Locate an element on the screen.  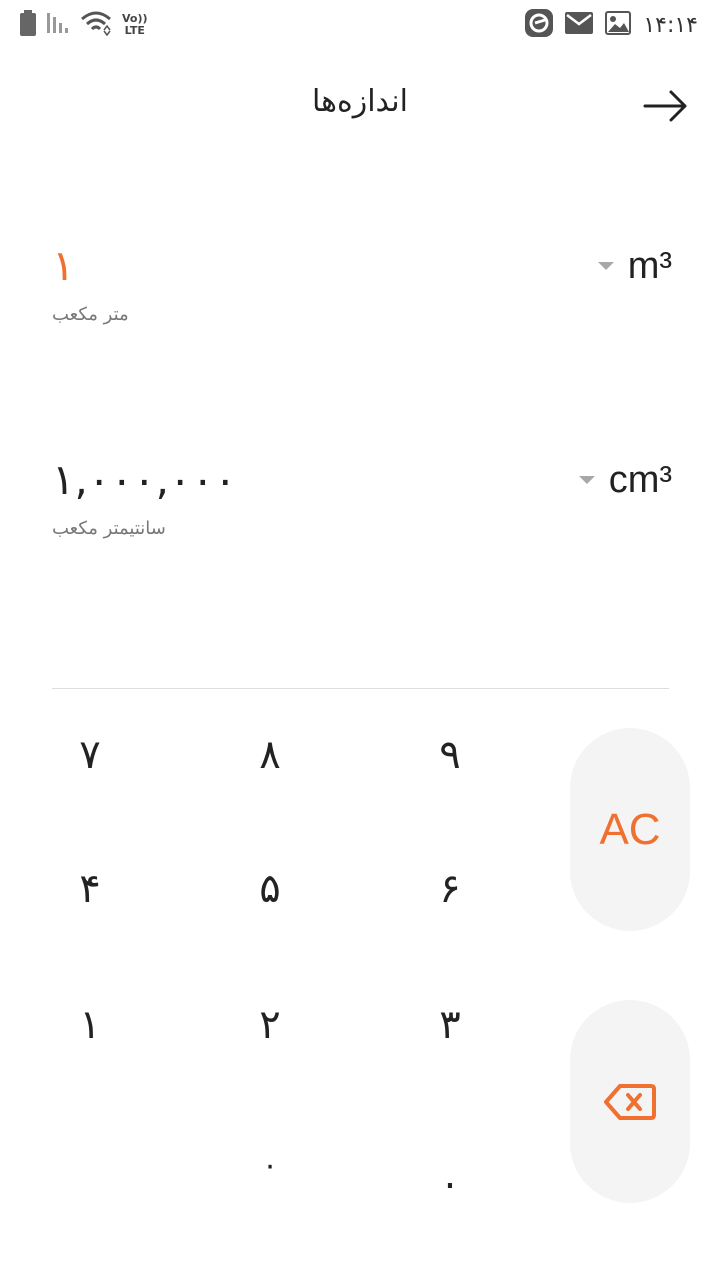
key-2: ۲ is located at coordinates (270, 1025).